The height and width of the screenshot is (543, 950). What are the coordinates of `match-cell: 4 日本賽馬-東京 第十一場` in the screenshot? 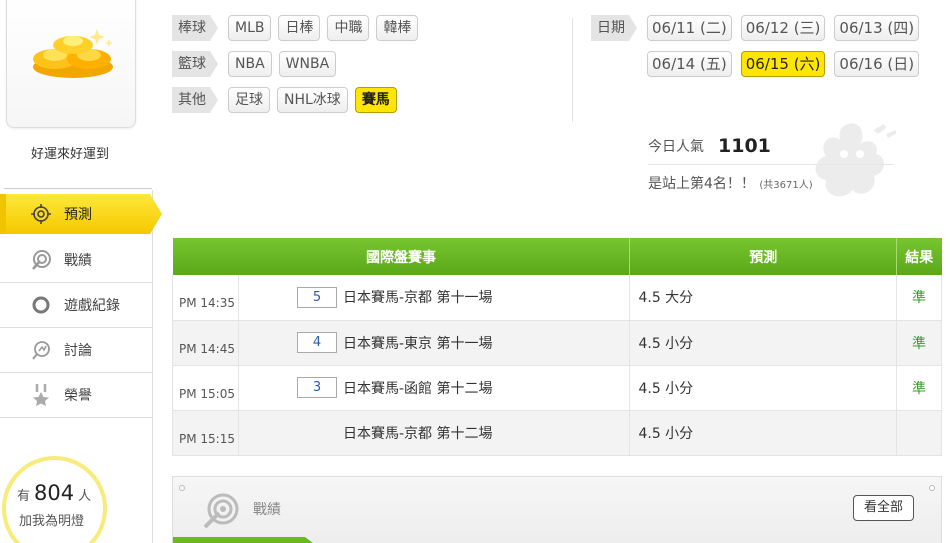 It's located at (434, 343).